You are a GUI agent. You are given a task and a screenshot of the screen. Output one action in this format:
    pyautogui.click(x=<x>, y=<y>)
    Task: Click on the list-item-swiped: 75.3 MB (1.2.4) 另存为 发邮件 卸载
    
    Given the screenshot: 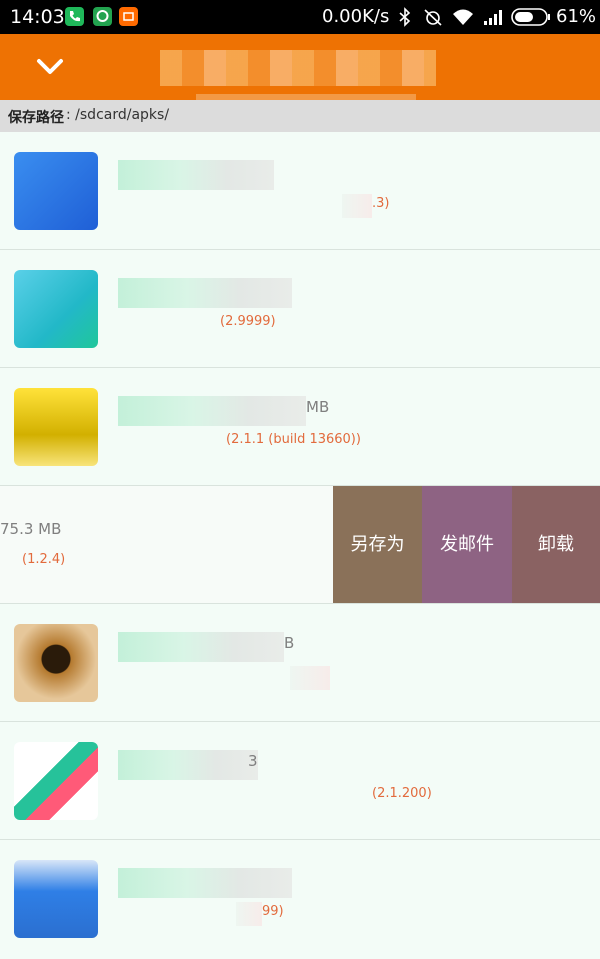 What is the action you would take?
    pyautogui.click(x=300, y=545)
    